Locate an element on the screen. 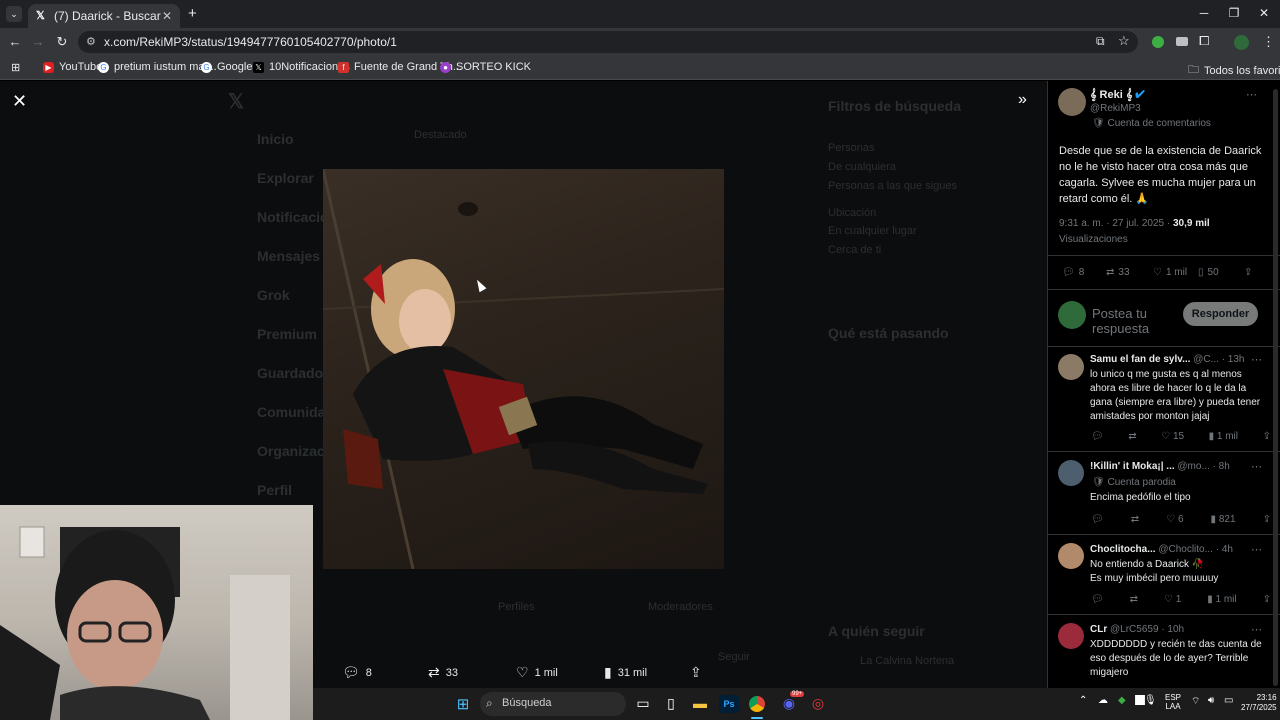 The image size is (1280, 720). close-viewer-icon: ✕ is located at coordinates (19, 101).